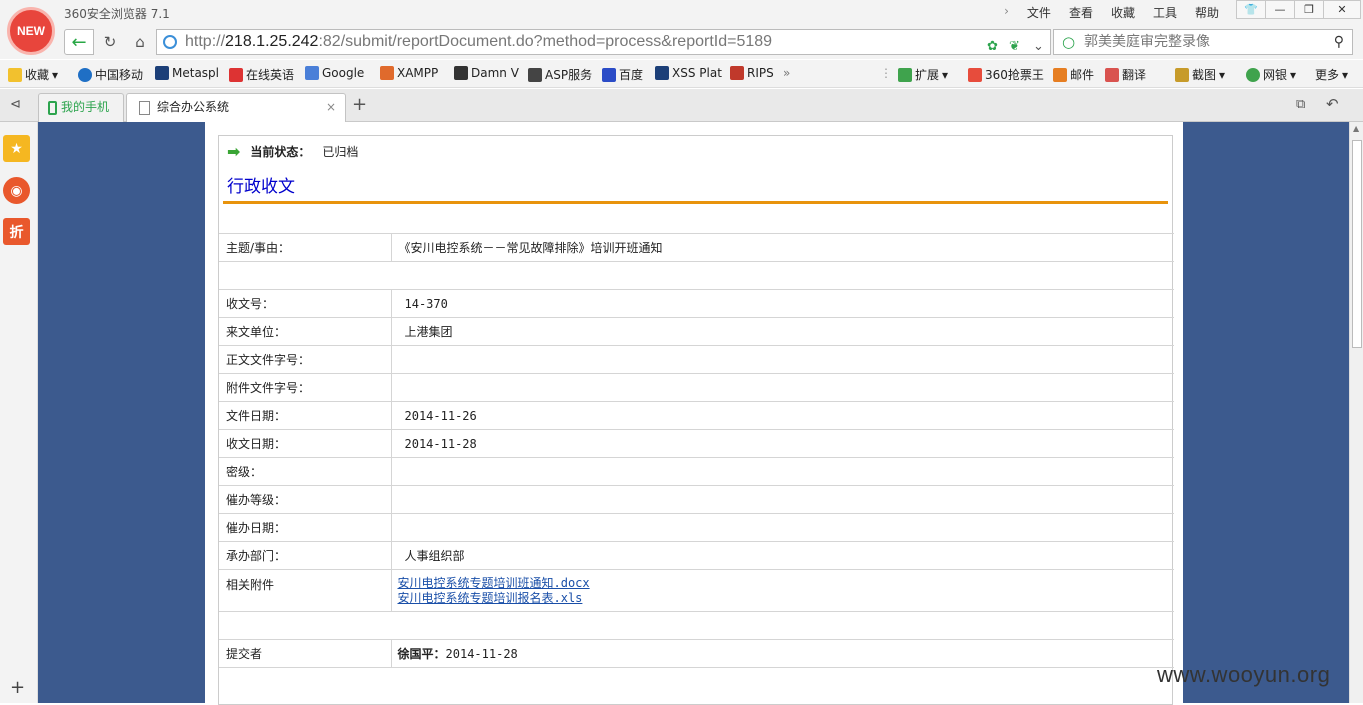  I want to click on scroll-up-icon: ▲, so click(1356, 128).